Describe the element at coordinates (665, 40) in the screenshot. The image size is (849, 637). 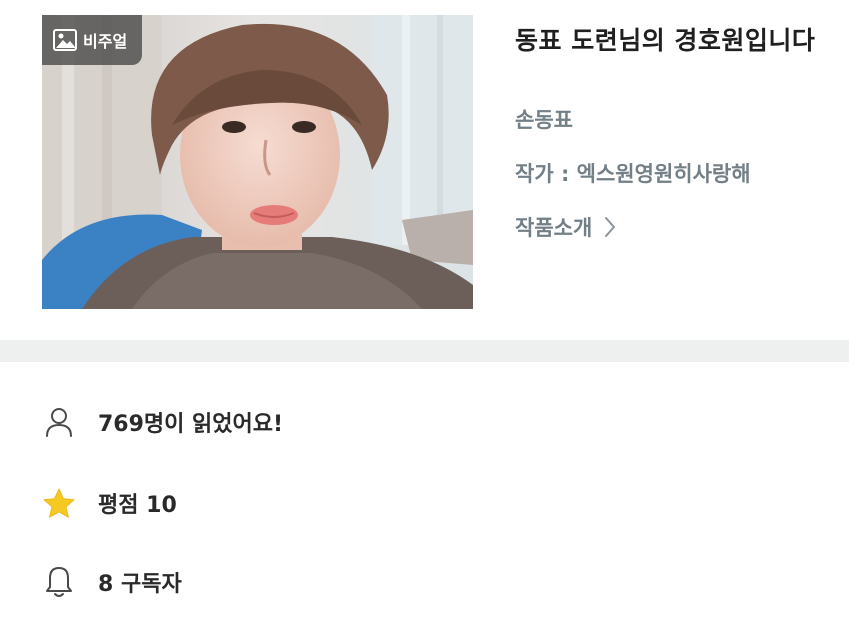
I see `work-title: 동표 도련님의 경호원입니다` at that location.